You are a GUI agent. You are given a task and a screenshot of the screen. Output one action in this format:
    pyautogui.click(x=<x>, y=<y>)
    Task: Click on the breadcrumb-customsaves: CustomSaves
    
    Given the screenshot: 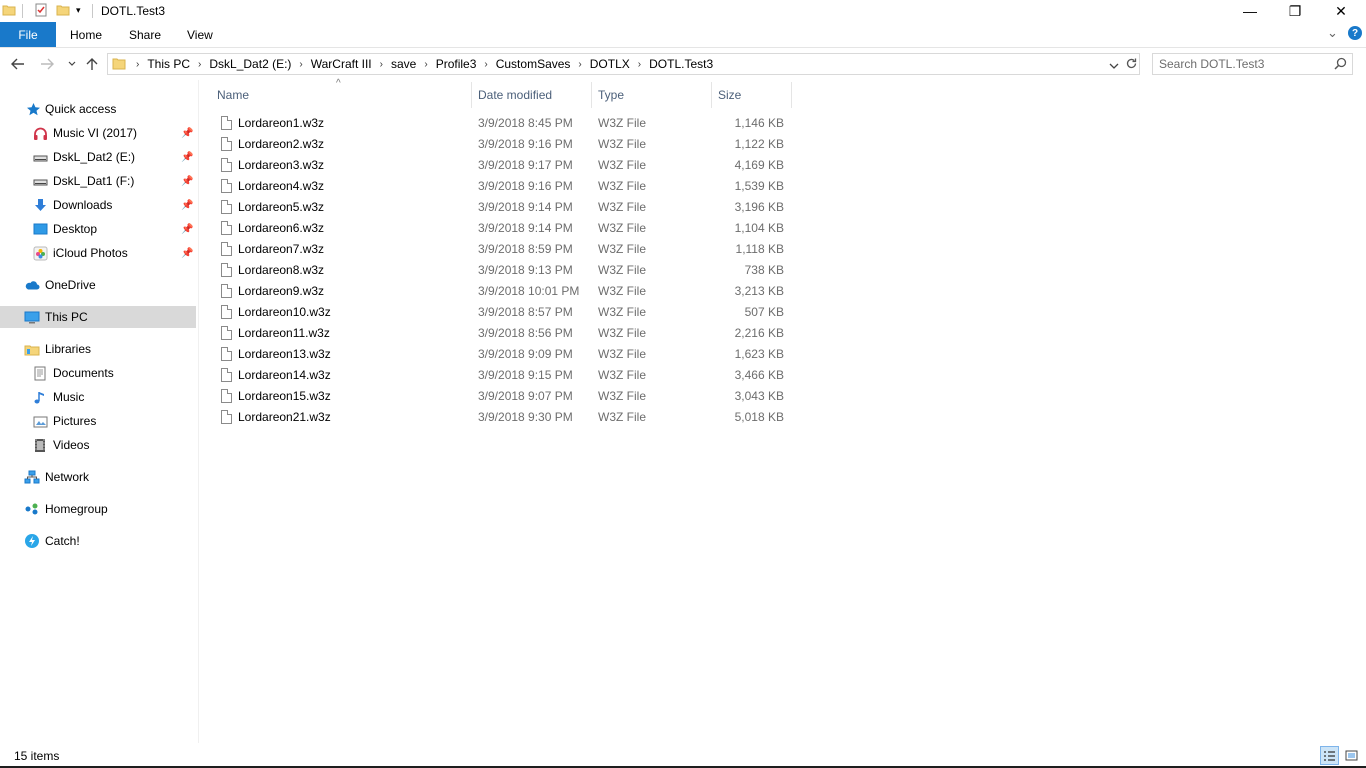 What is the action you would take?
    pyautogui.click(x=533, y=64)
    